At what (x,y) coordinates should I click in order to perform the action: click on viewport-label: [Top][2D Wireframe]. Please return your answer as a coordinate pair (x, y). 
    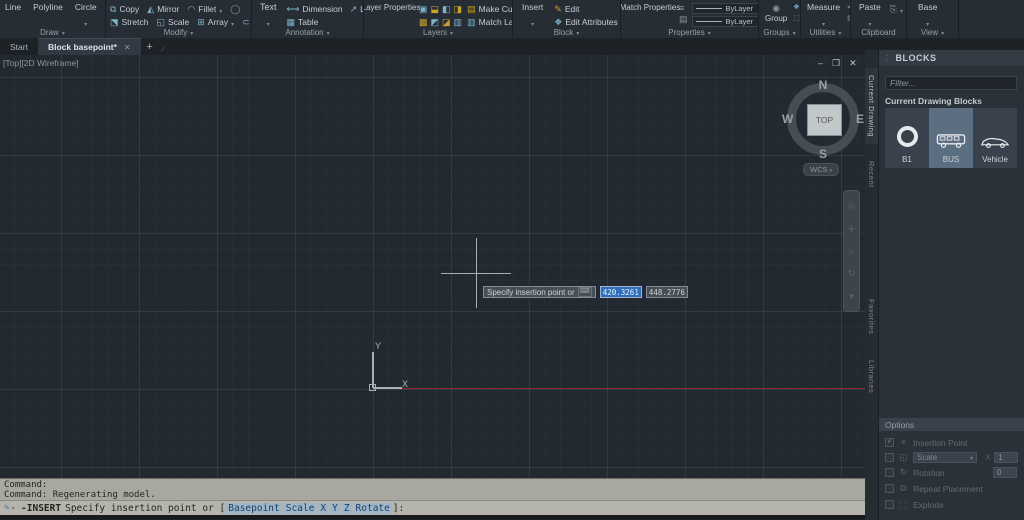
    Looking at the image, I should click on (41, 63).